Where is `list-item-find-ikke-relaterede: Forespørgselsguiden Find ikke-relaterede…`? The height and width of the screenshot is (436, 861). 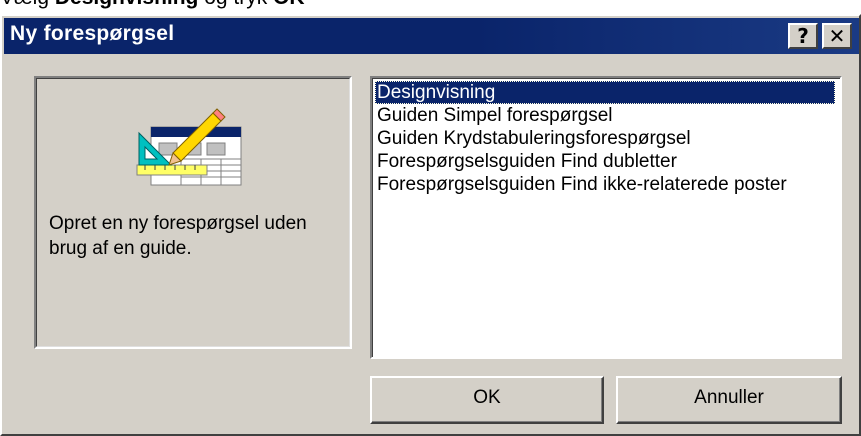 list-item-find-ikke-relaterede: Forespørgselsguiden Find ikke-relaterede… is located at coordinates (582, 184).